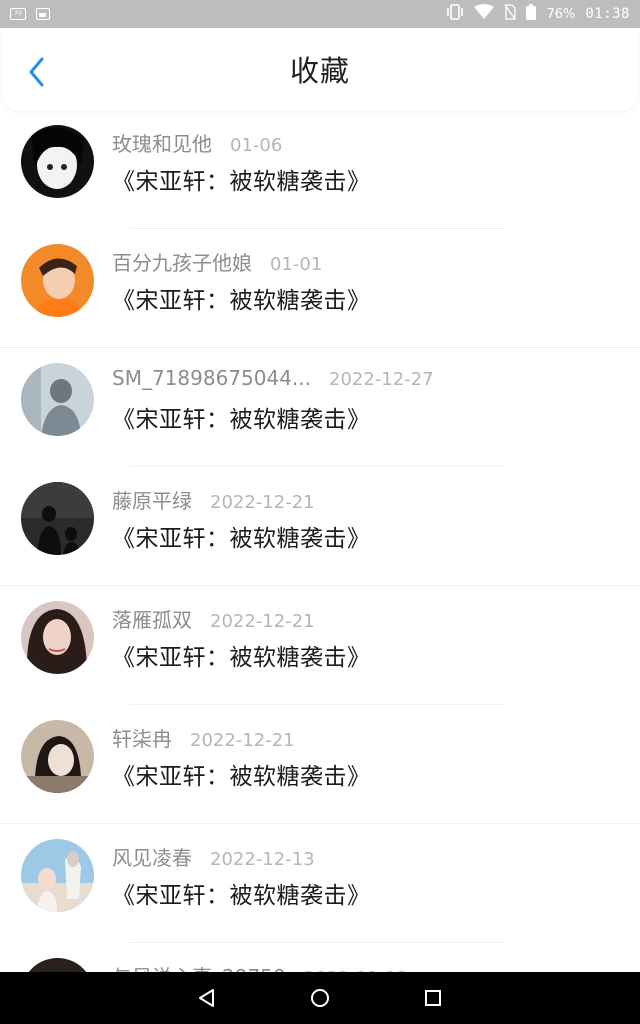  I want to click on list-item: 玫瑰和见他 01-06 《宋亚轩：被软糖袭击》, so click(320, 169).